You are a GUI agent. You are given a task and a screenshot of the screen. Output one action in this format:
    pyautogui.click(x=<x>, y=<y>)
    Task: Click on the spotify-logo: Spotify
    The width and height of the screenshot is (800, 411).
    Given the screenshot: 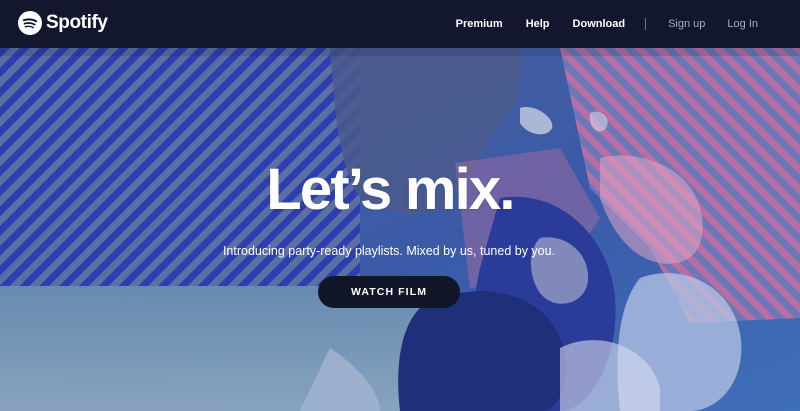 What is the action you would take?
    pyautogui.click(x=63, y=23)
    